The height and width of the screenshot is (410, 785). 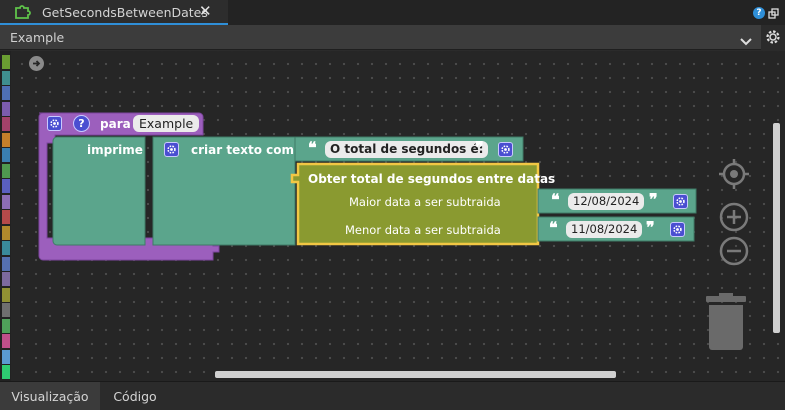 What do you see at coordinates (759, 13) in the screenshot?
I see `help-icon: ?` at bounding box center [759, 13].